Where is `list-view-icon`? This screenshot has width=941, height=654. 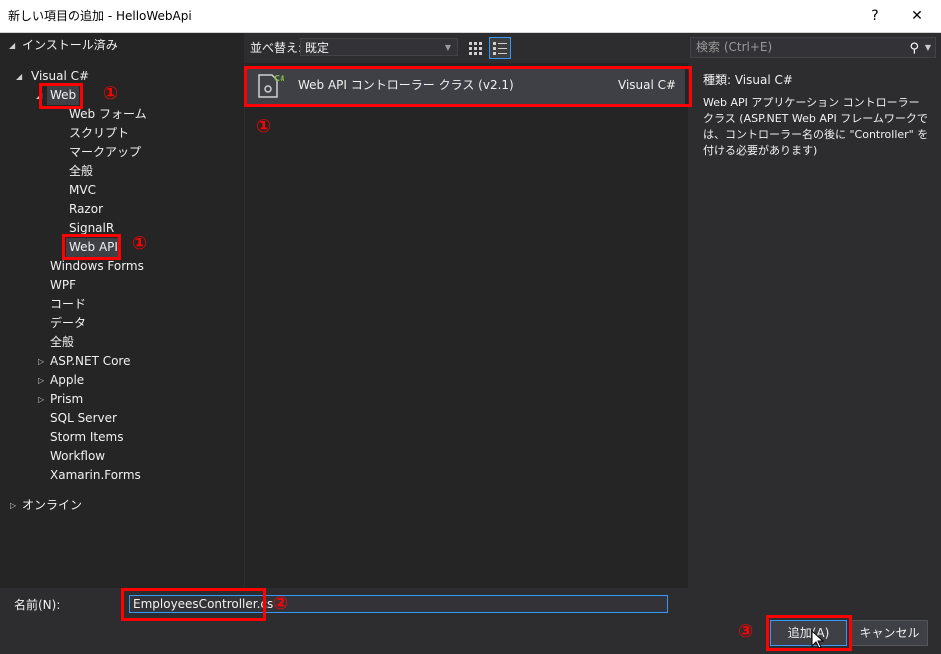 list-view-icon is located at coordinates (500, 48).